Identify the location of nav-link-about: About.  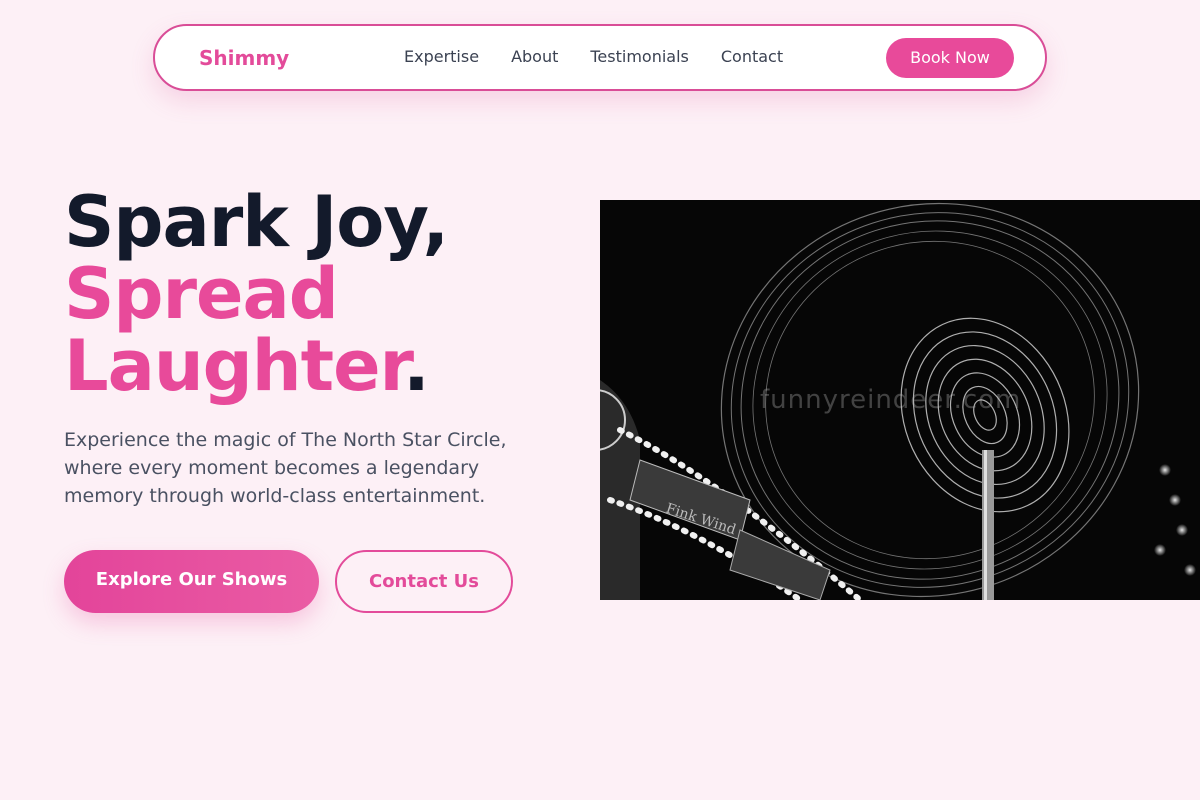
(534, 57).